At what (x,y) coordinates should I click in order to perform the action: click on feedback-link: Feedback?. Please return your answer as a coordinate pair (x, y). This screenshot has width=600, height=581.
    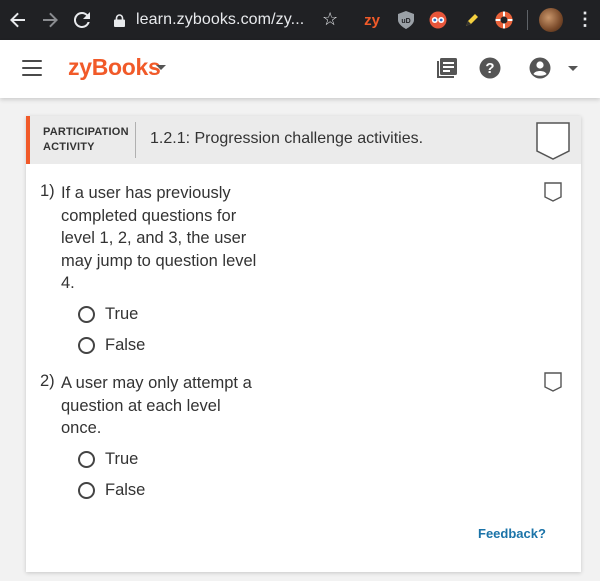
    Looking at the image, I should click on (512, 533).